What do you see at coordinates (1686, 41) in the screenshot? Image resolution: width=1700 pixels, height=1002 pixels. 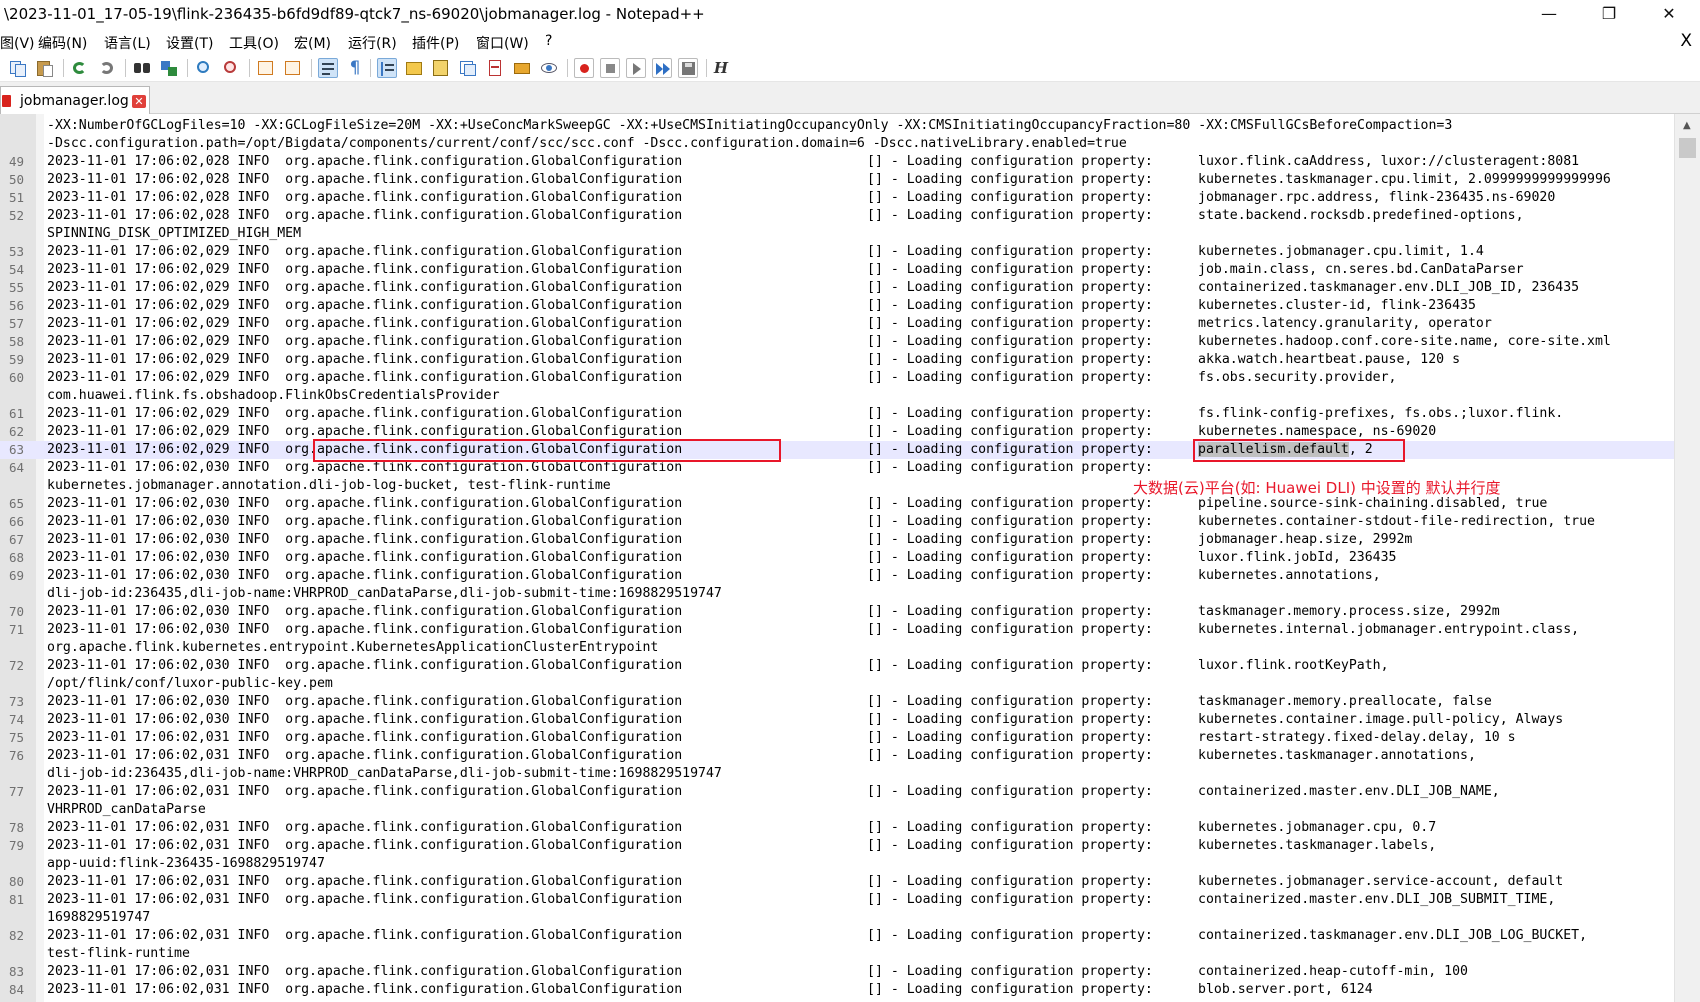 I see `close-document-button: X` at bounding box center [1686, 41].